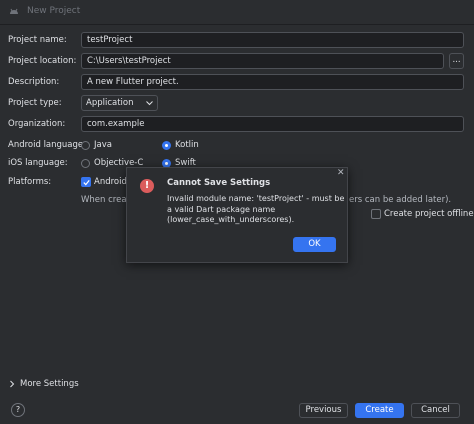  Describe the element at coordinates (237, 24) in the screenshot. I see `title-divider` at that location.